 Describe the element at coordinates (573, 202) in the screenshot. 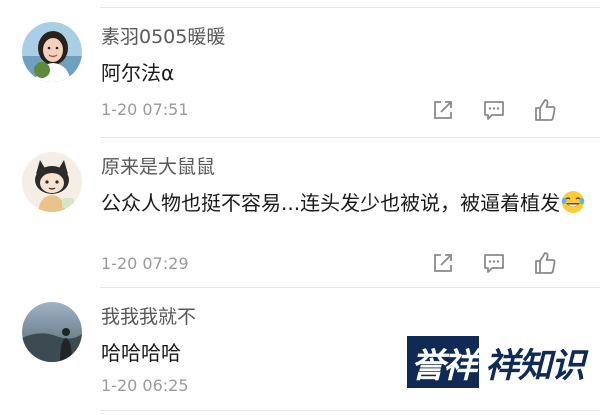

I see `laughing-with-tears-emoji` at that location.